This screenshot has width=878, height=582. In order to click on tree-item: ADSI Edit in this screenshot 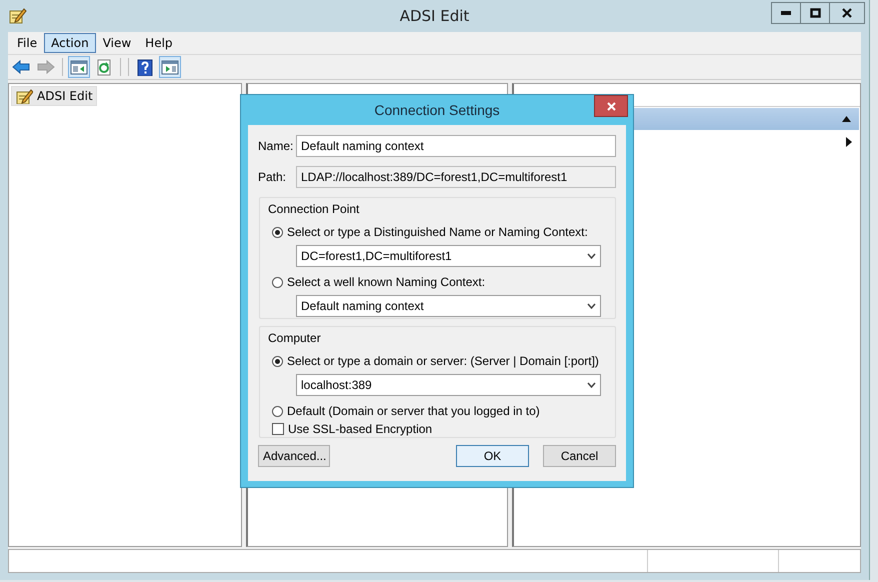, I will do `click(54, 96)`.